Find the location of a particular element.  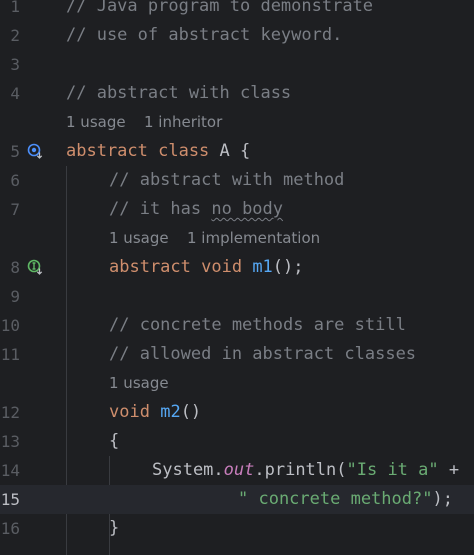

comment: // abstract with class is located at coordinates (179, 93).